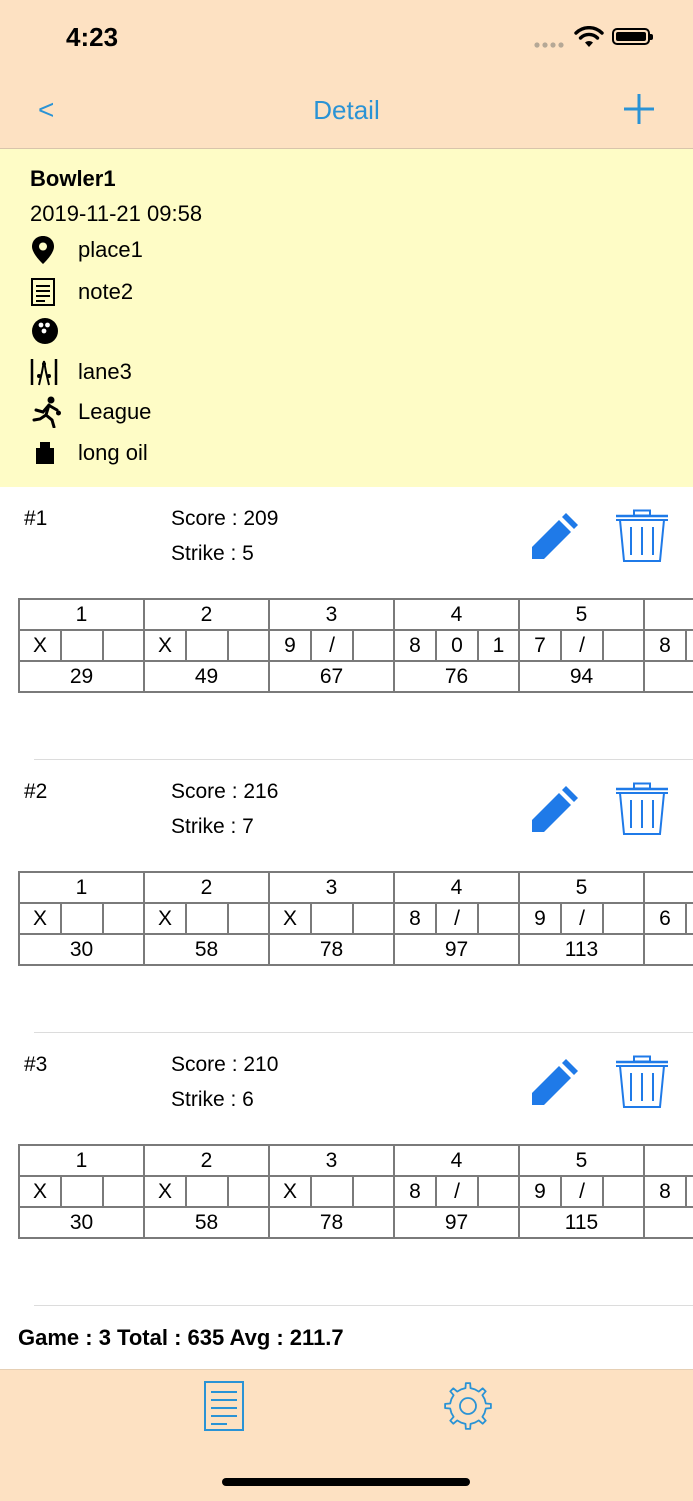 Image resolution: width=693 pixels, height=1501 pixels. Describe the element at coordinates (225, 791) in the screenshot. I see `game-score: Score : 216` at that location.